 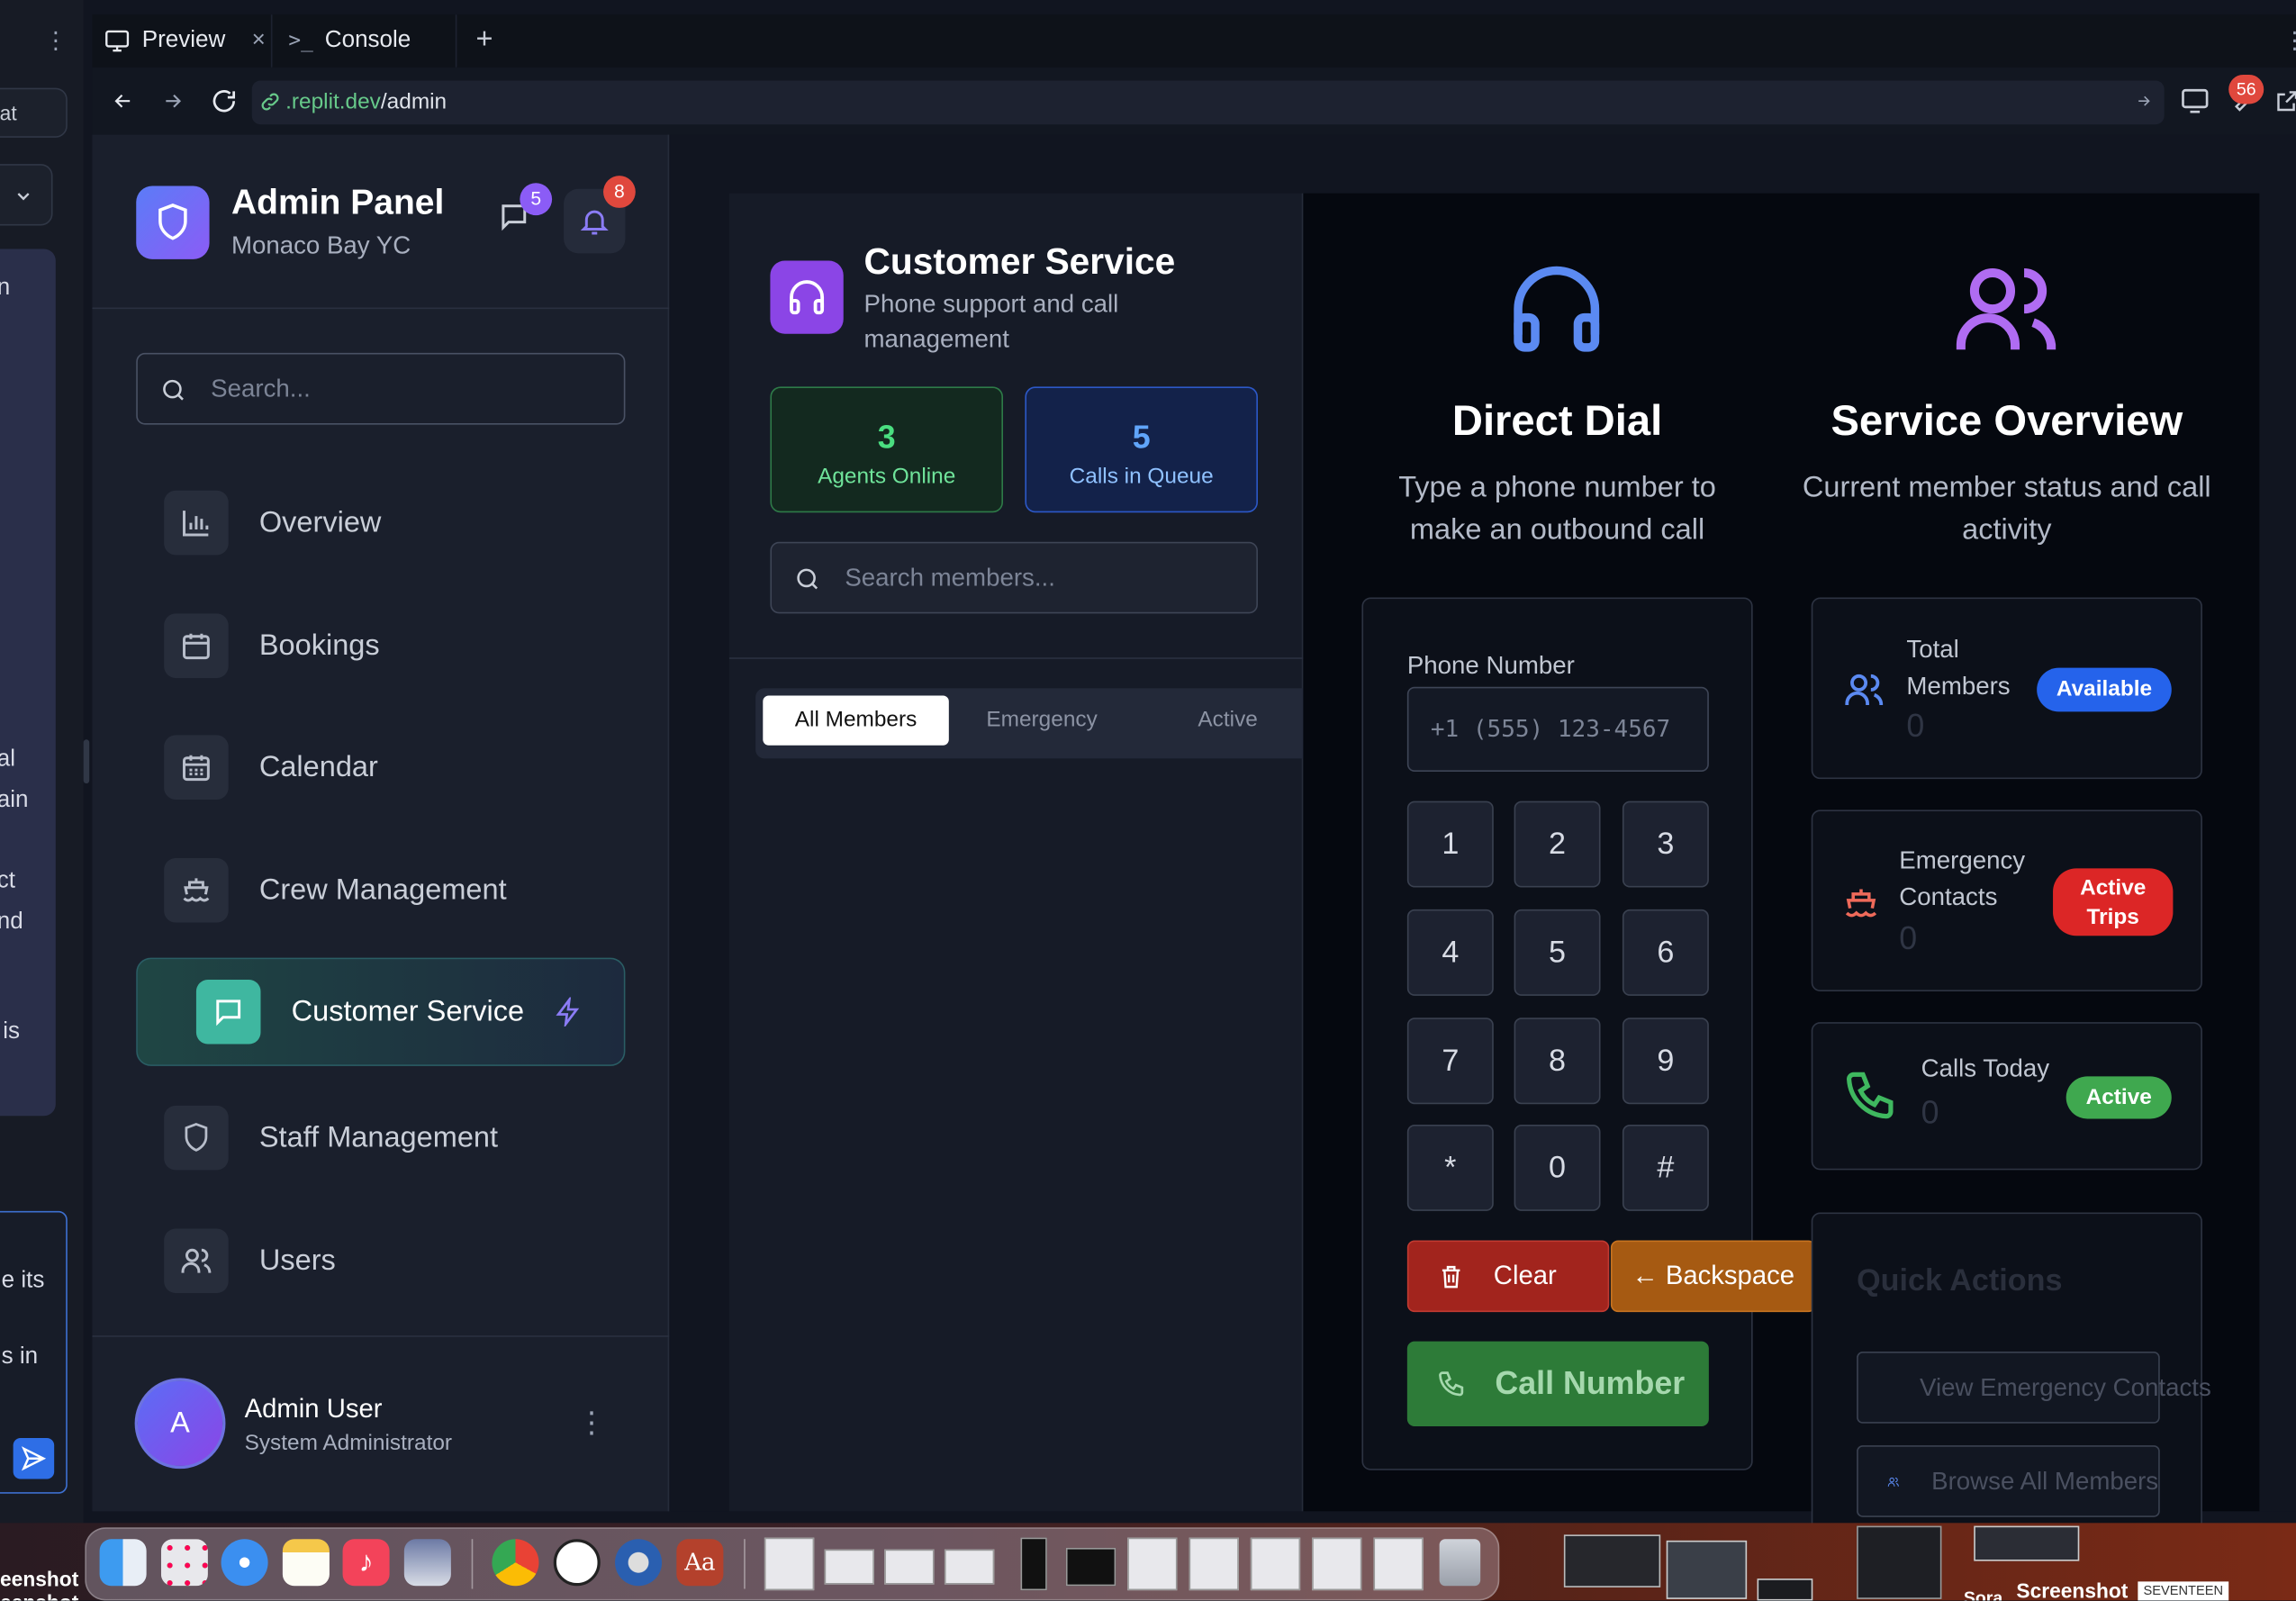 What do you see at coordinates (185, 41) in the screenshot?
I see `tab-preview: Preview ×` at bounding box center [185, 41].